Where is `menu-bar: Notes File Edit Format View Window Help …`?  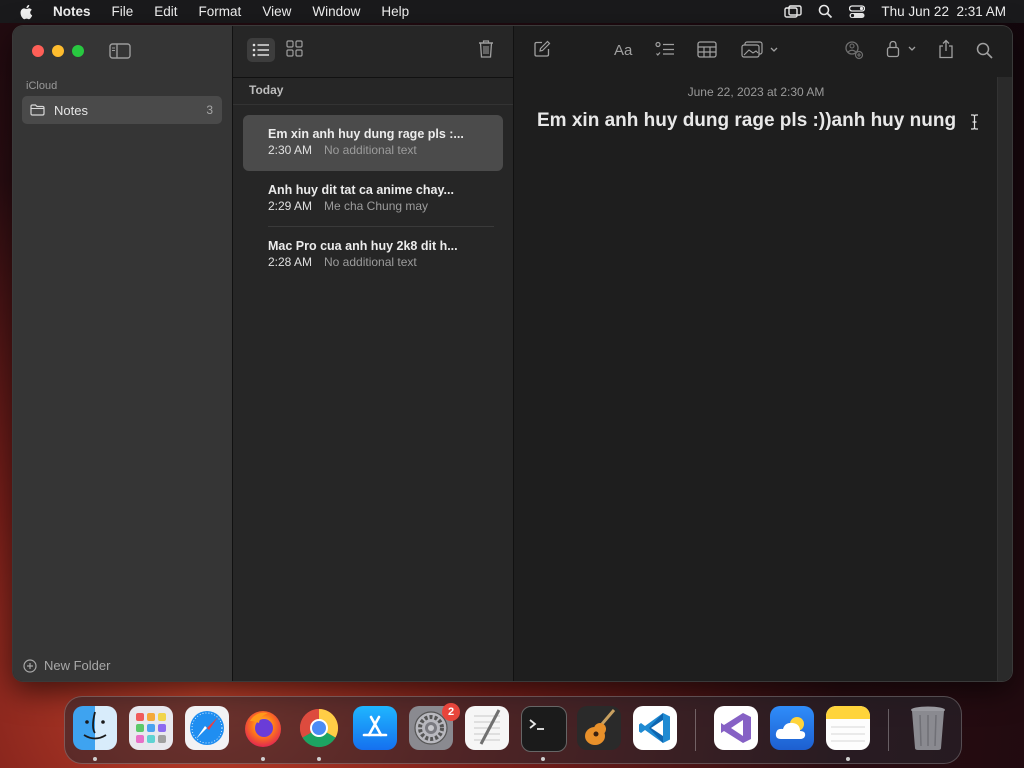 menu-bar: Notes File Edit Format View Window Help … is located at coordinates (512, 11).